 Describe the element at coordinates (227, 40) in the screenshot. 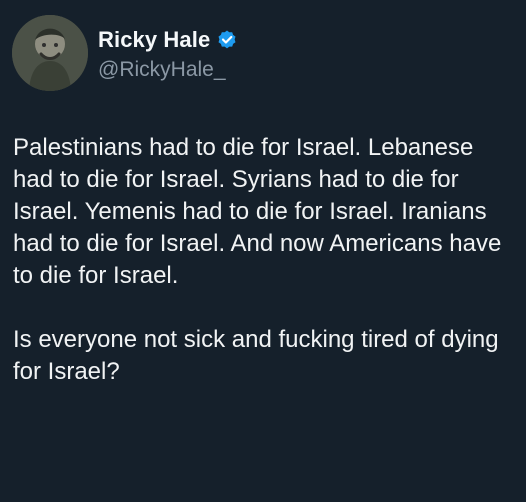

I see `verified-badge-icon` at that location.